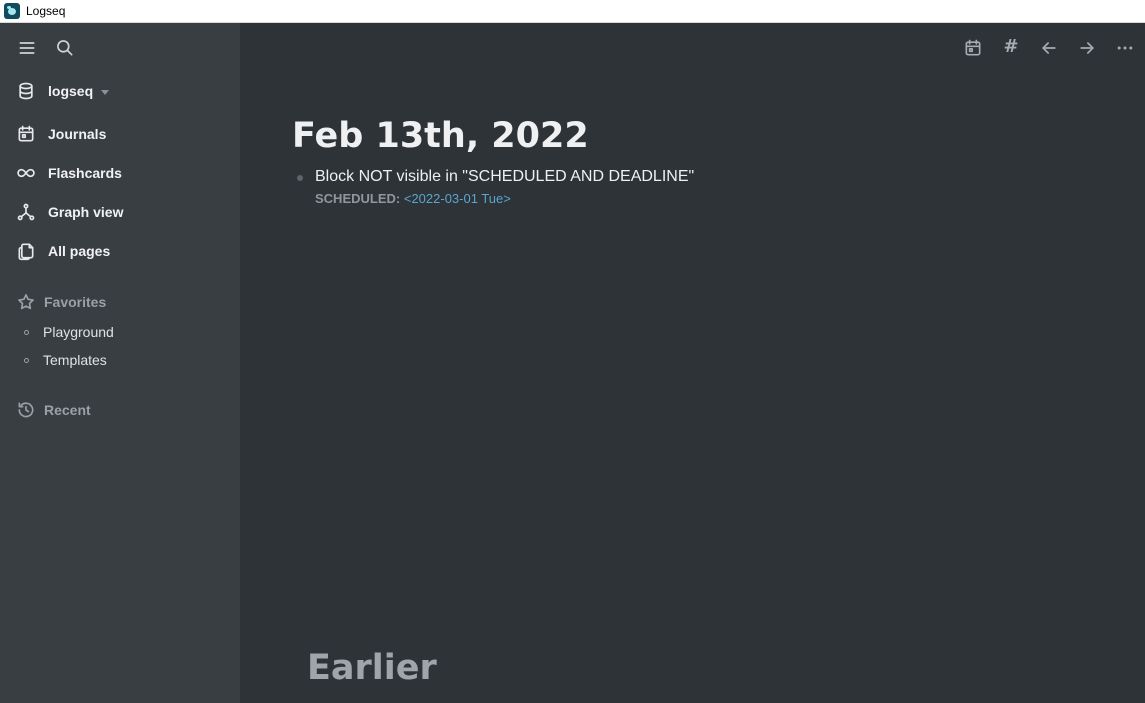 The height and width of the screenshot is (703, 1145). What do you see at coordinates (77, 134) in the screenshot?
I see `sidebar-item-label: Journals` at bounding box center [77, 134].